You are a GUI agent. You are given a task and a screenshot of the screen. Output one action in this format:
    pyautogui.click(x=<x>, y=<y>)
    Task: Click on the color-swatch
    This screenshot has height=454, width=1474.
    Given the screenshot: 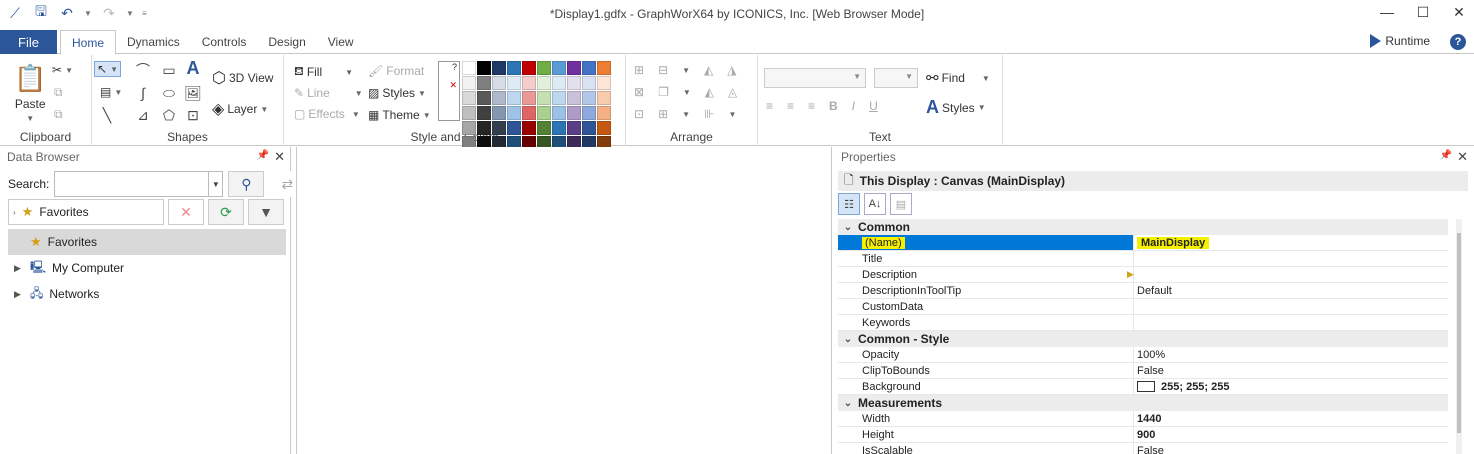 What is the action you would take?
    pyautogui.click(x=1146, y=386)
    